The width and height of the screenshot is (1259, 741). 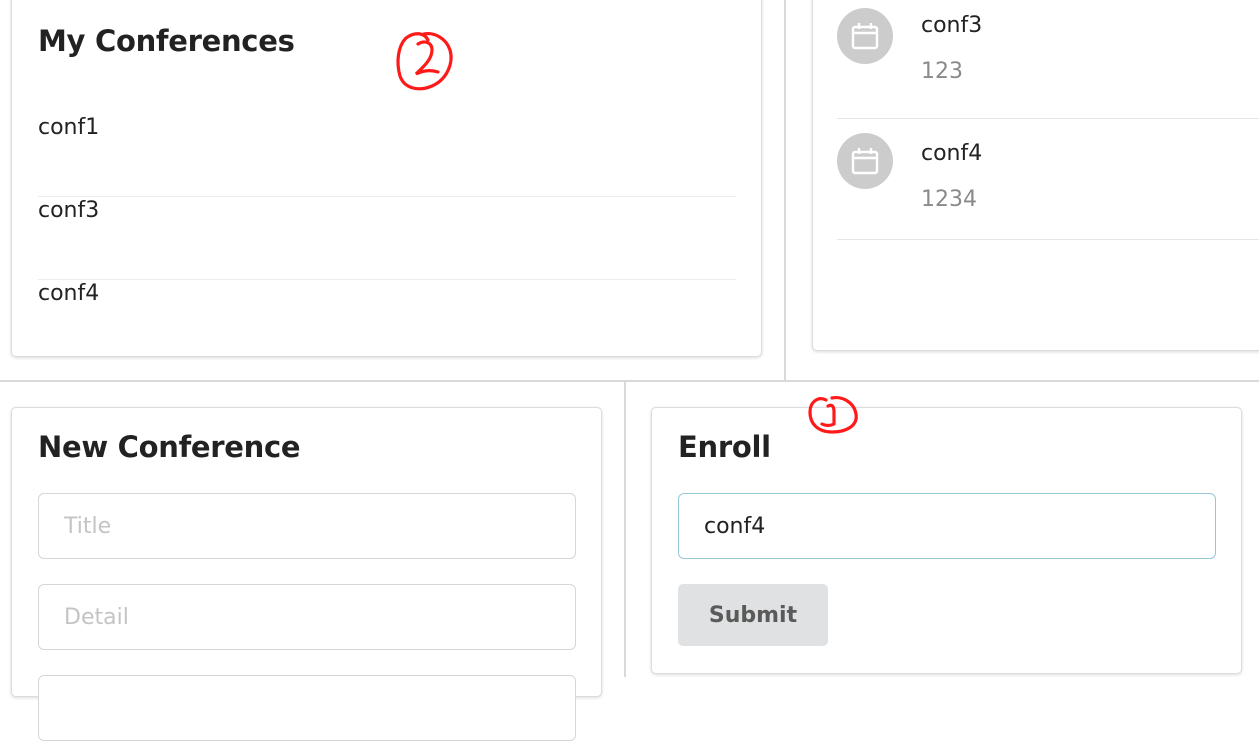 I want to click on annotation-marker-1: 1, so click(x=833, y=415).